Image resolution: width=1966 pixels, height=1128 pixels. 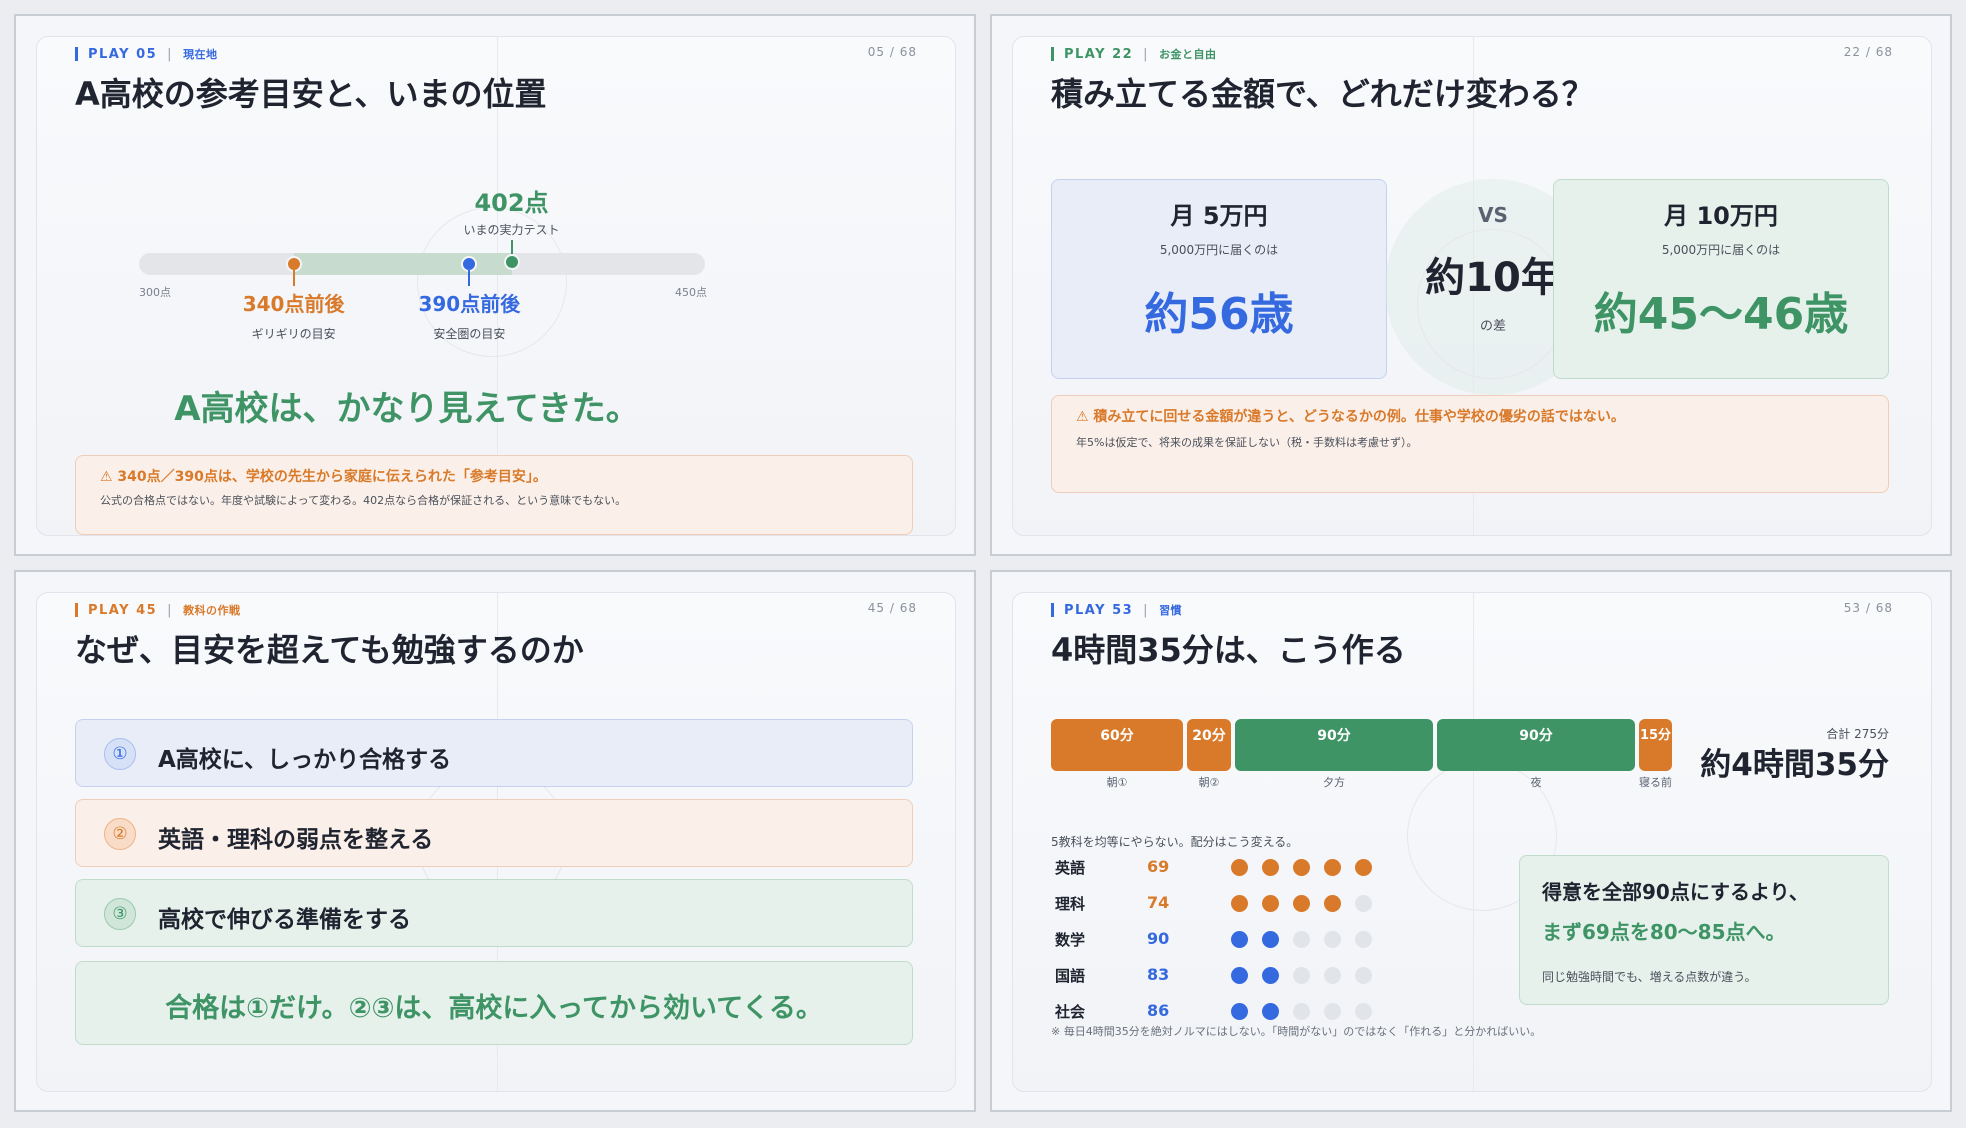 I want to click on minimum-score: 340点前後, so click(x=293, y=304).